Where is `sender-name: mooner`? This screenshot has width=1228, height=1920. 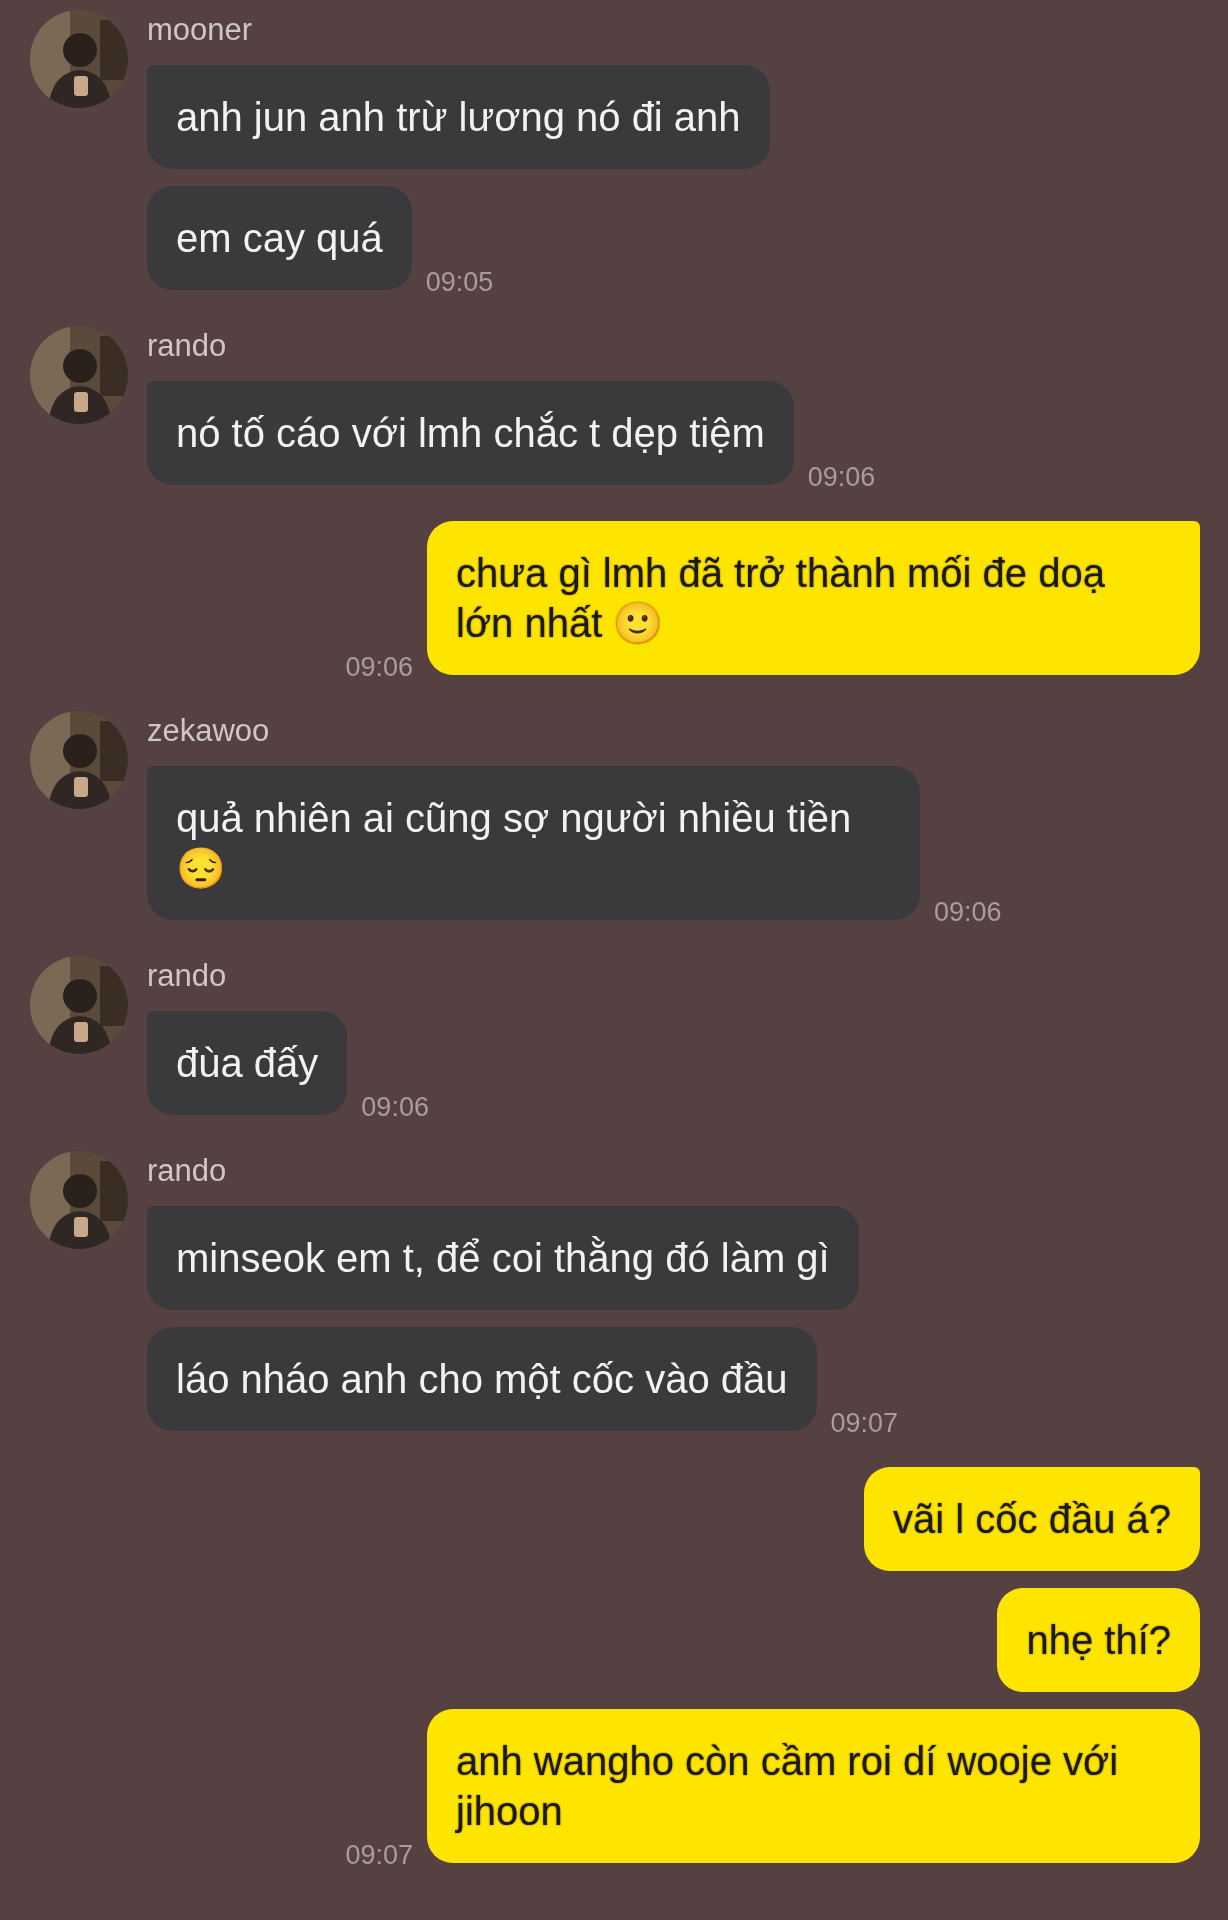 sender-name: mooner is located at coordinates (200, 30).